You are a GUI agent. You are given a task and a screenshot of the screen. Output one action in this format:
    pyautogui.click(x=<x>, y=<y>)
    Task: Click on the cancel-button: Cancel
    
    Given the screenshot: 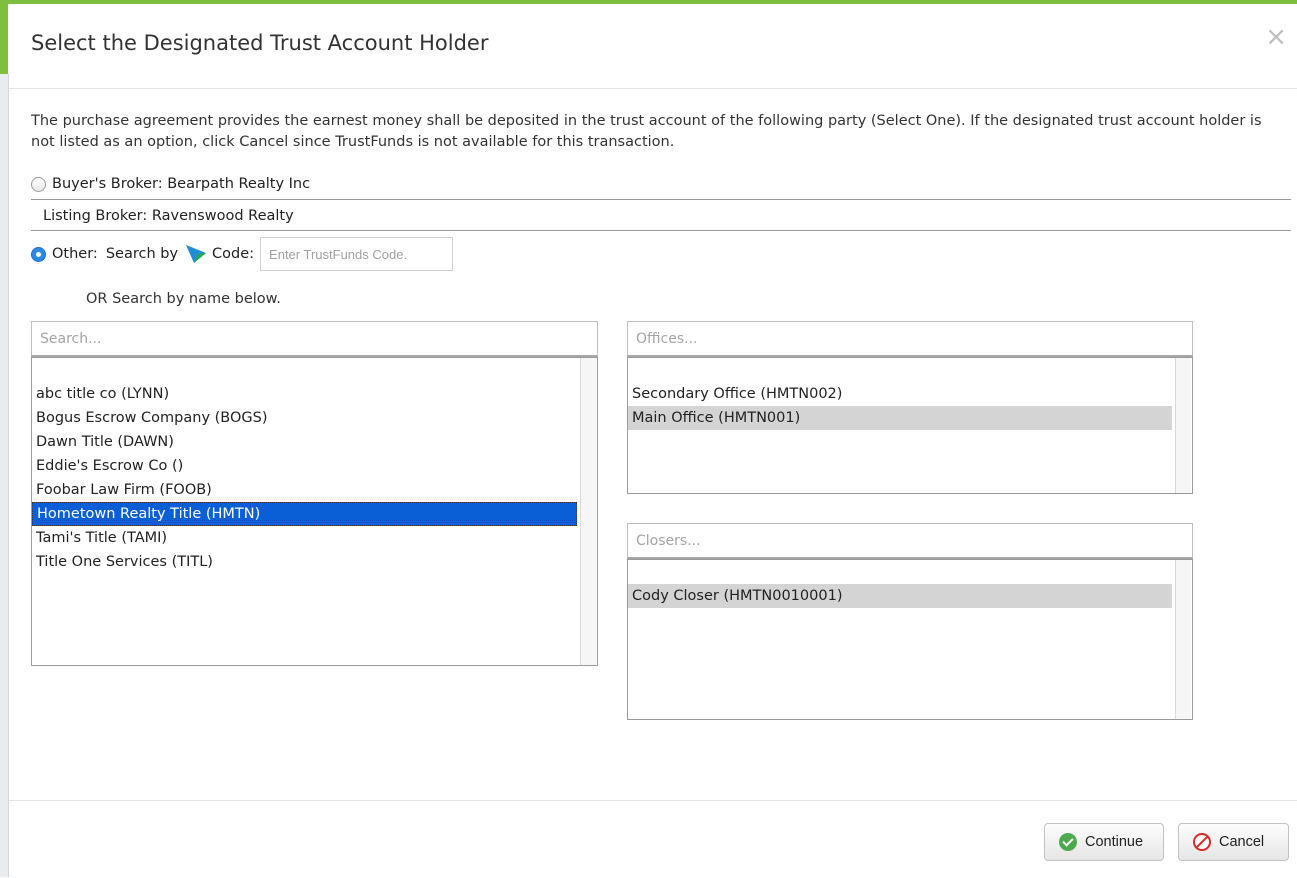 What is the action you would take?
    pyautogui.click(x=1233, y=842)
    